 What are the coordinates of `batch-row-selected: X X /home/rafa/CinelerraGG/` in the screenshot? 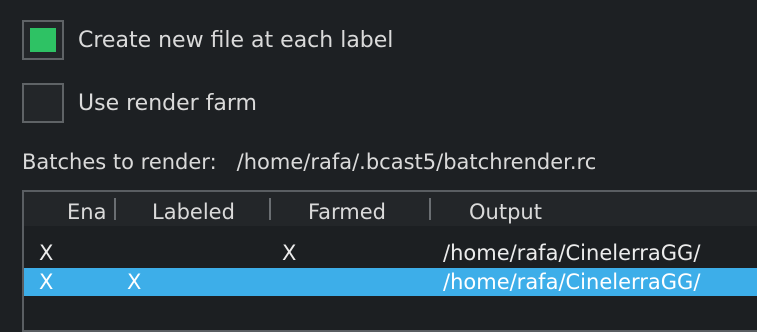 It's located at (390, 282).